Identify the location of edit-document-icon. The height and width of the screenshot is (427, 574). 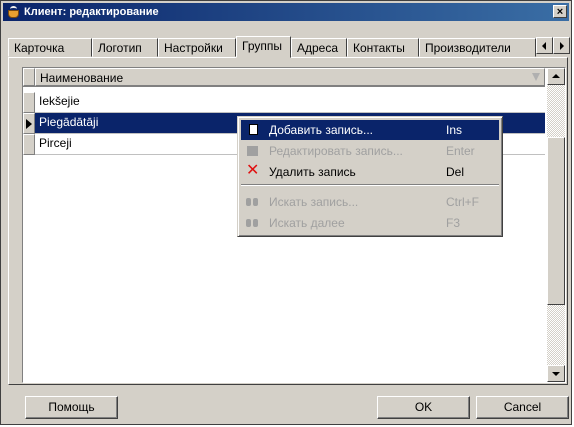
(253, 151).